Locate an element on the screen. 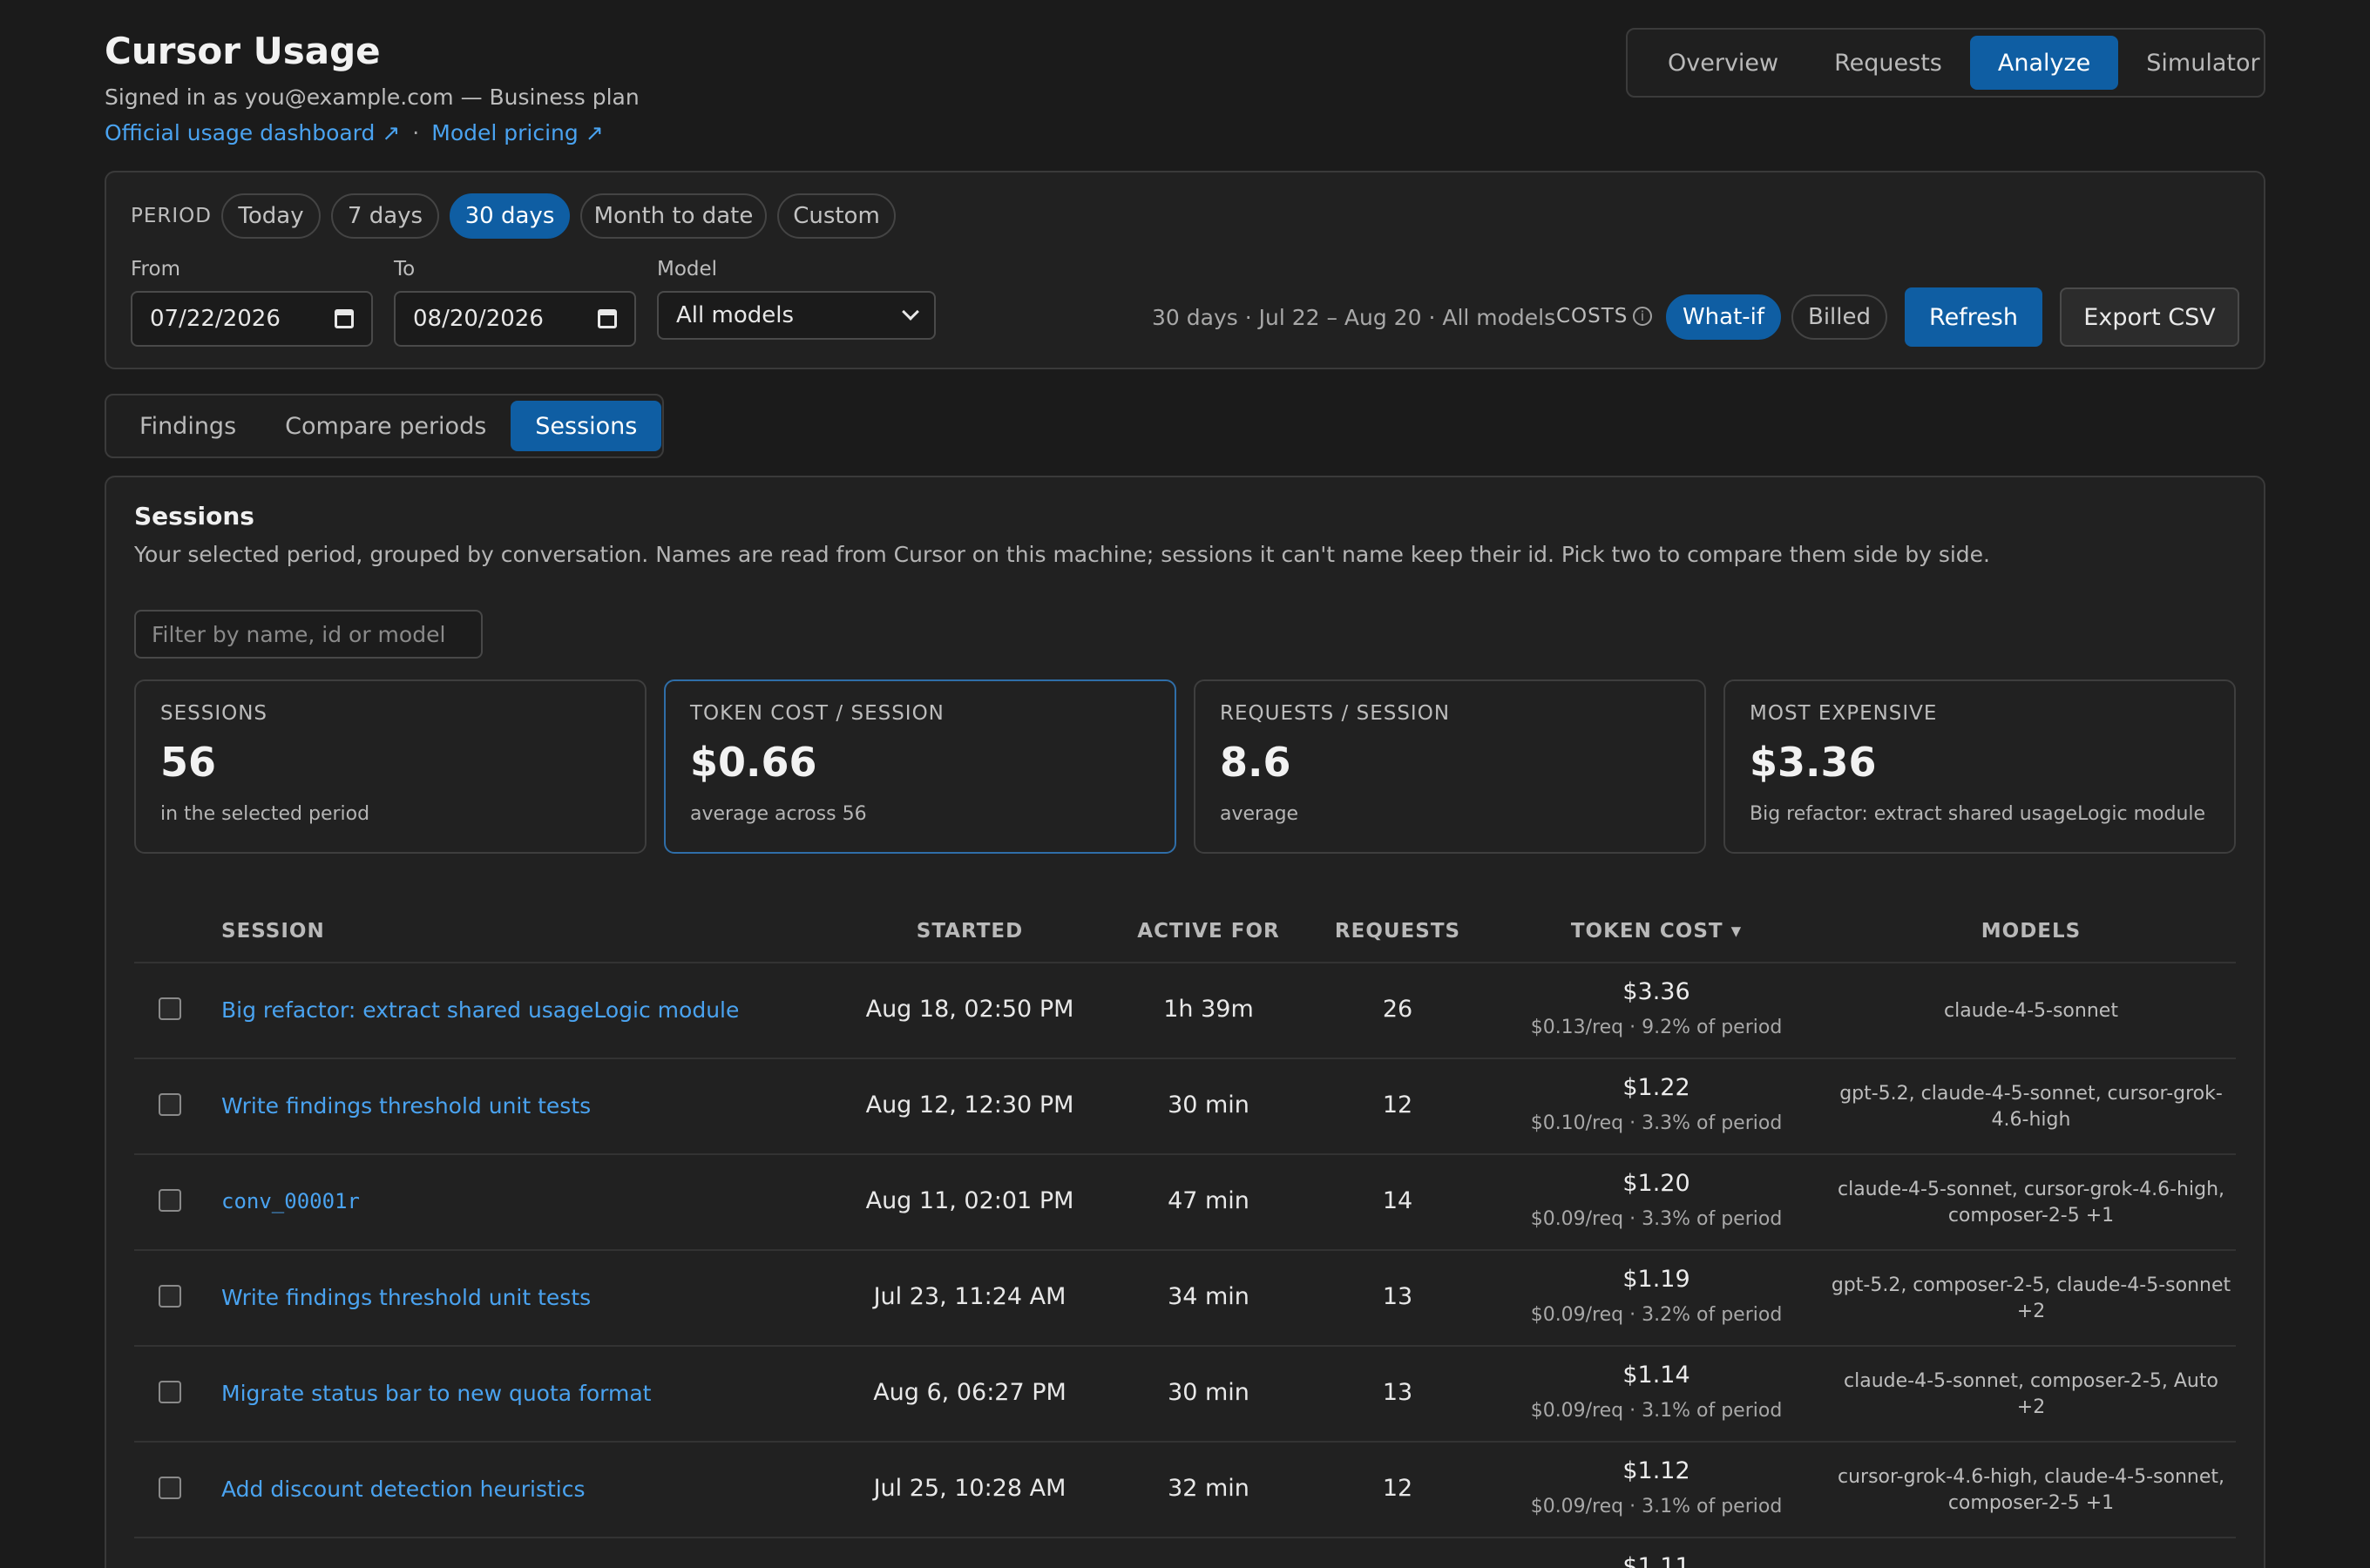  session-token-cost: $1.12 is located at coordinates (1656, 1470).